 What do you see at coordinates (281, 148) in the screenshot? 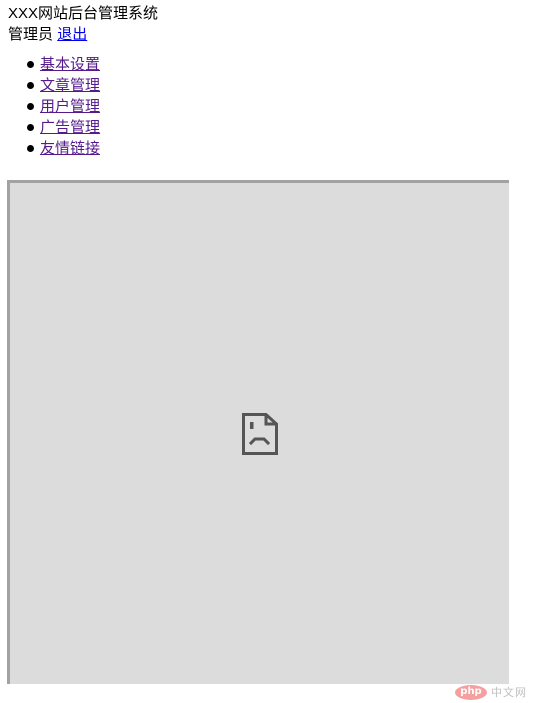
I see `nav-item-friendly-links: 友情链接` at bounding box center [281, 148].